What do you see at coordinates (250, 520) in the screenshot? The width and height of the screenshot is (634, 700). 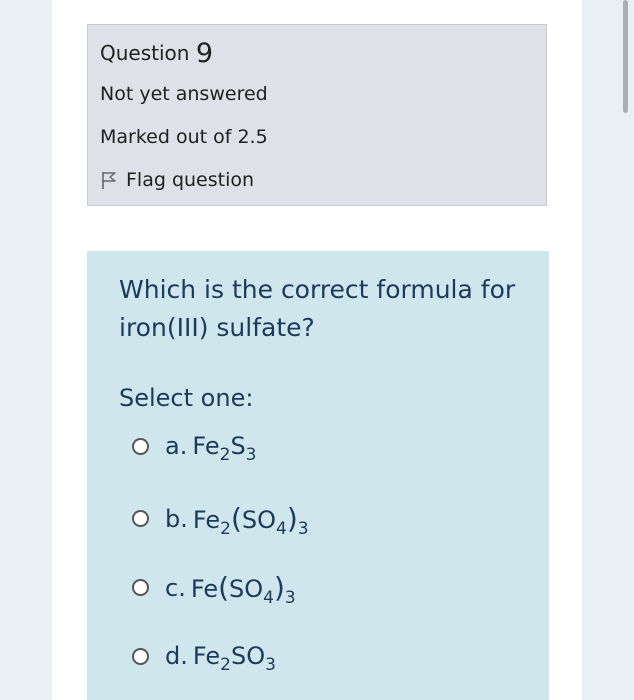 I see `option-formula: Fe2(SO4)3` at bounding box center [250, 520].